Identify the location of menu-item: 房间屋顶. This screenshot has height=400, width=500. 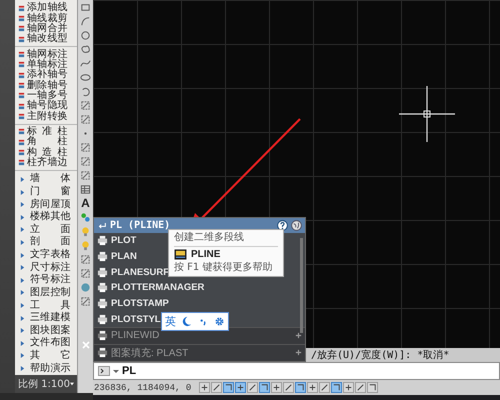
(46, 204).